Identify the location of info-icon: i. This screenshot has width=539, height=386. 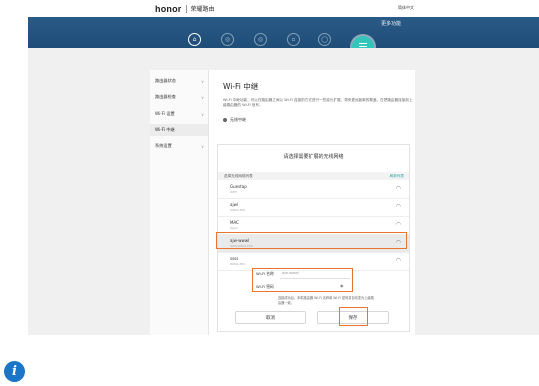
(14, 371).